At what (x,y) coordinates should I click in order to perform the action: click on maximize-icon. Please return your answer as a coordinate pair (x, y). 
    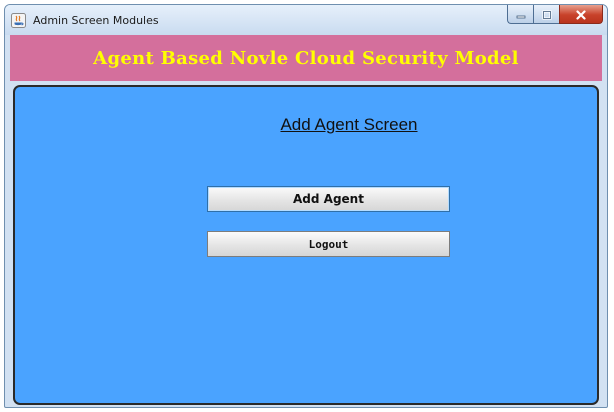
    Looking at the image, I should click on (547, 14).